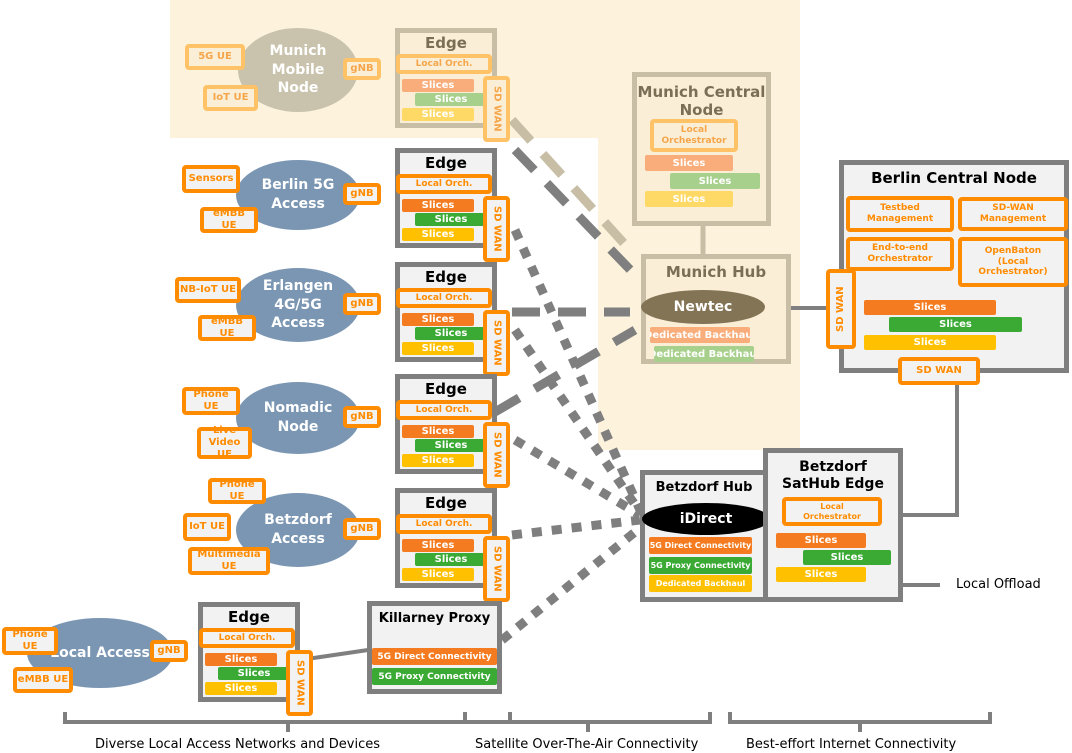 This screenshot has width=1072, height=753. What do you see at coordinates (704, 487) in the screenshot?
I see `betzdorf-hub-title: Betzdorf Hub` at bounding box center [704, 487].